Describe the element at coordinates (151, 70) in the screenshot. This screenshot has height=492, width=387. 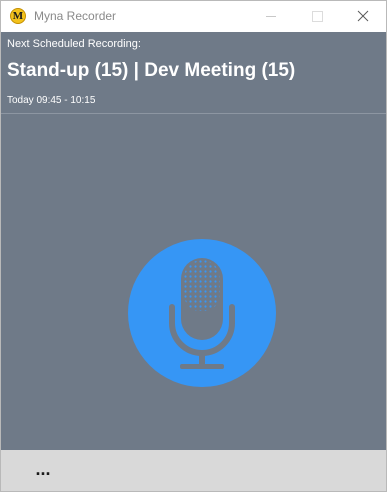
I see `meeting-title: Stand-up (15) | Dev Meeting (15)` at that location.